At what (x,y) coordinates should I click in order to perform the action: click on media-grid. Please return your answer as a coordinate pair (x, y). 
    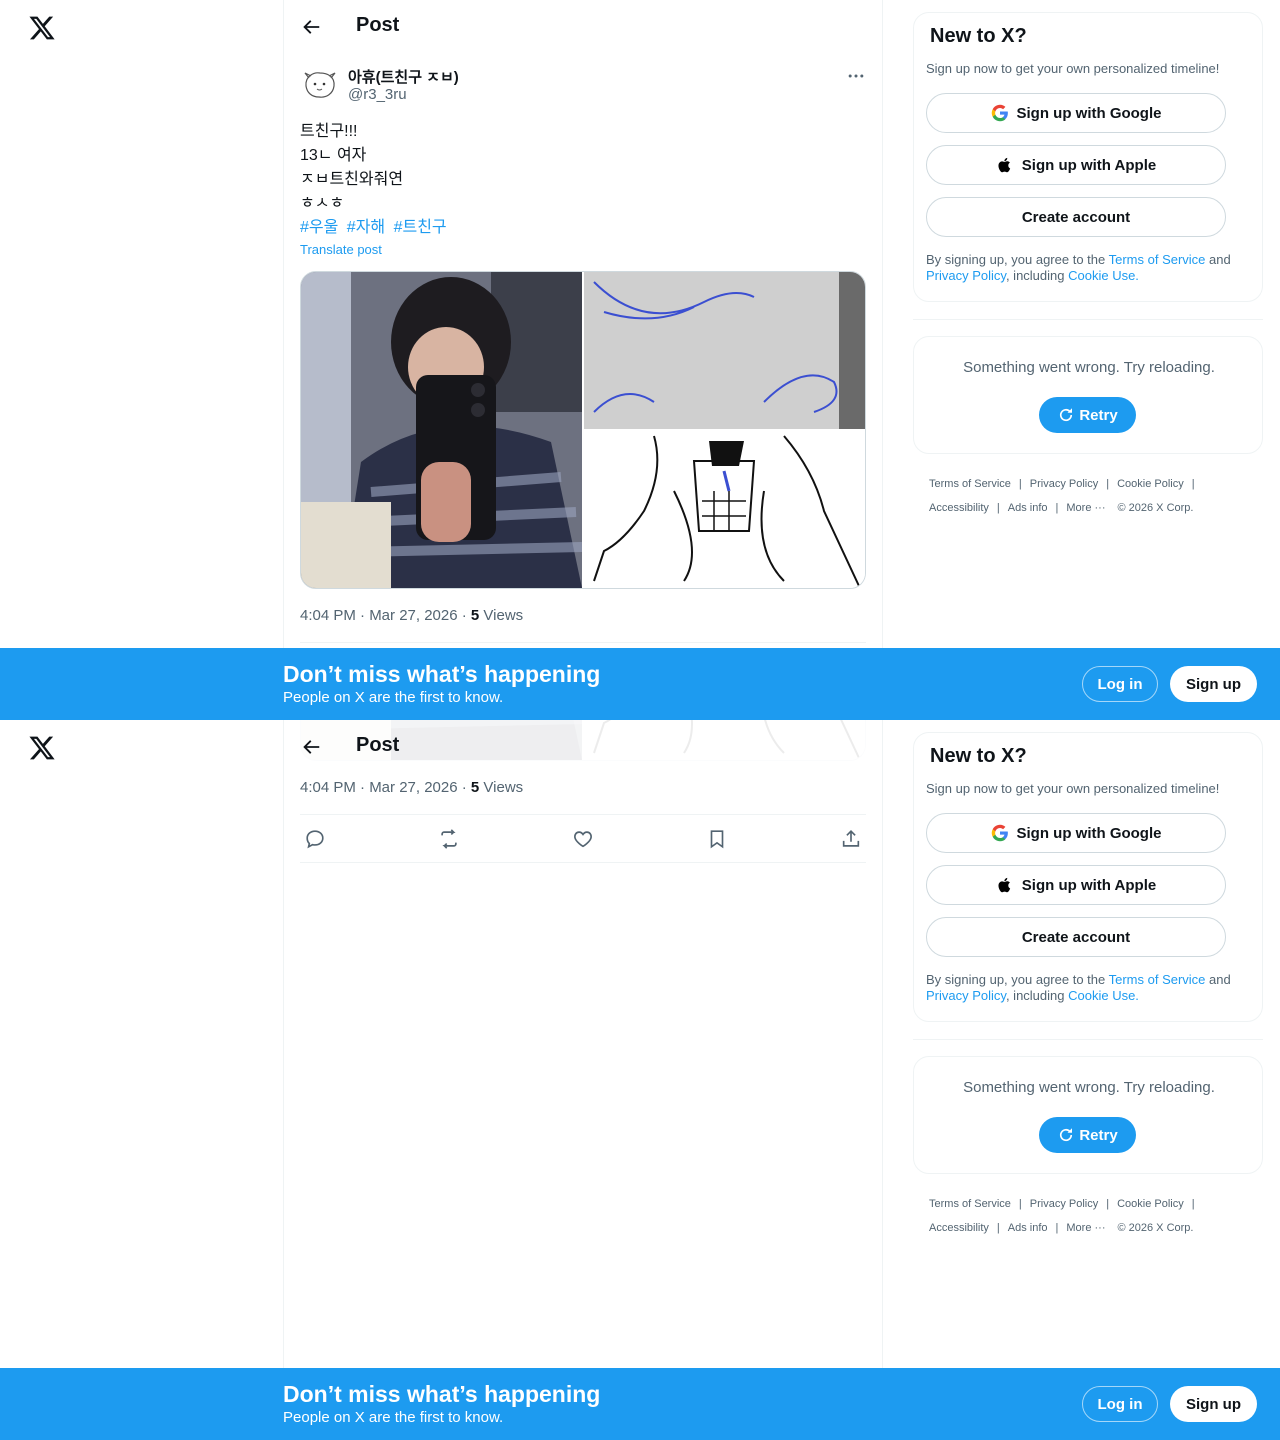
    Looking at the image, I should click on (583, 430).